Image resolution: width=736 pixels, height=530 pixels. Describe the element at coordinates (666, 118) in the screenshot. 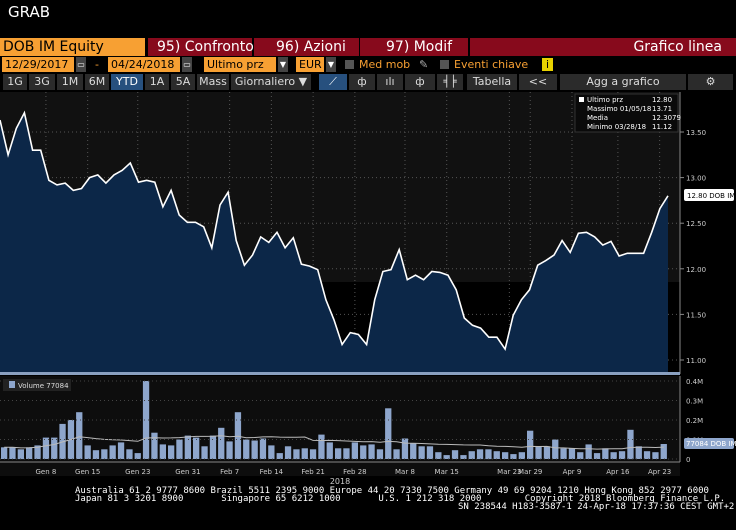

I see `legend-mean-value: 12.3079` at that location.